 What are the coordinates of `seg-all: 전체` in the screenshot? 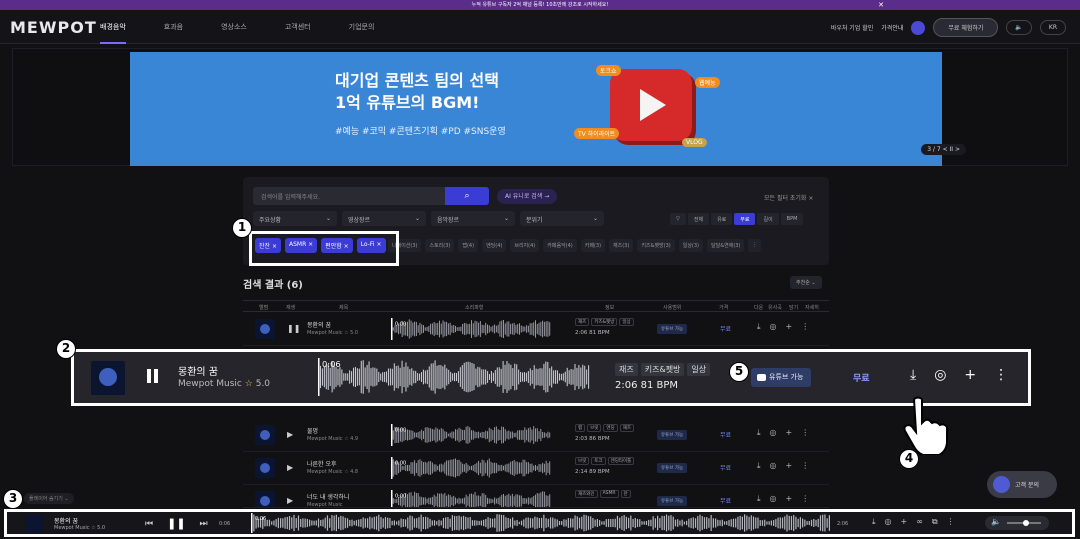 It's located at (698, 219).